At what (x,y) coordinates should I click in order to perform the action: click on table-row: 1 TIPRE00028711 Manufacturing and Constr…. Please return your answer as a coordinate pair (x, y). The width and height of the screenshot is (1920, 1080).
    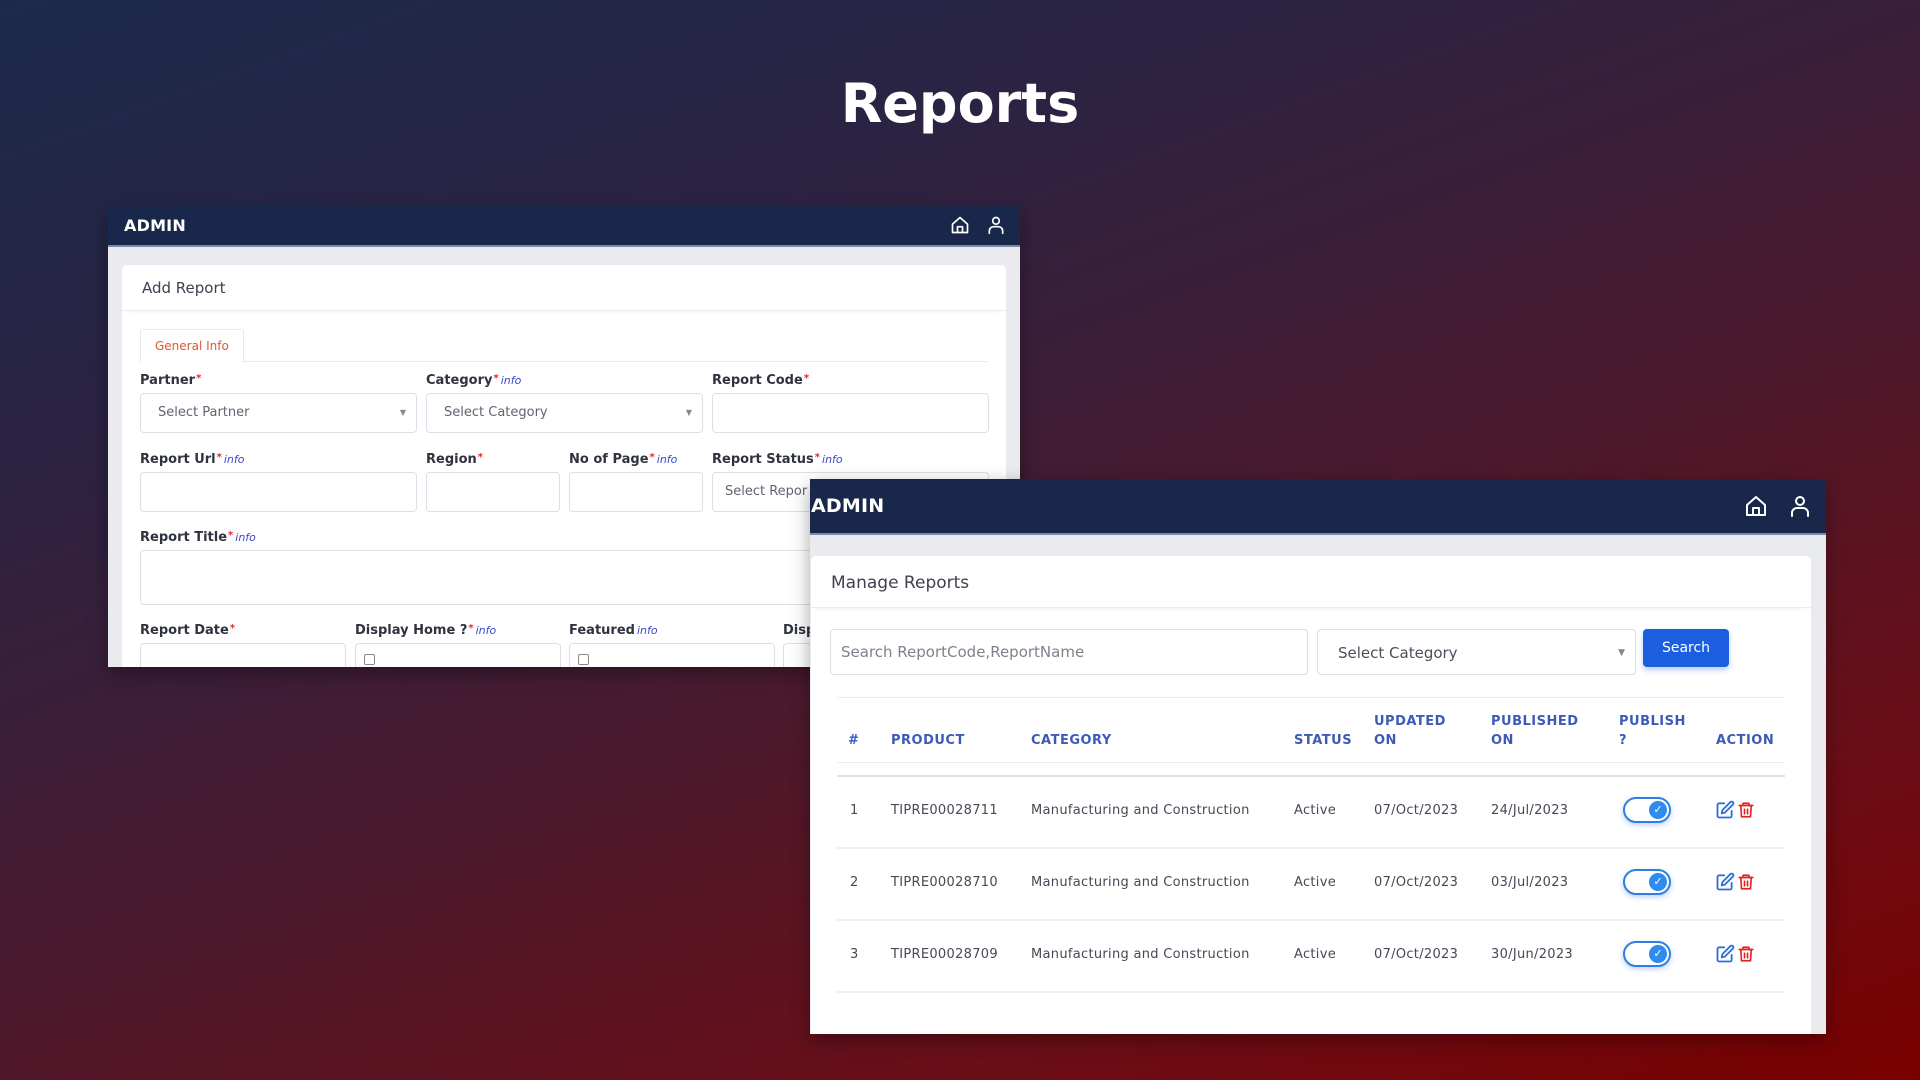
    Looking at the image, I should click on (1311, 813).